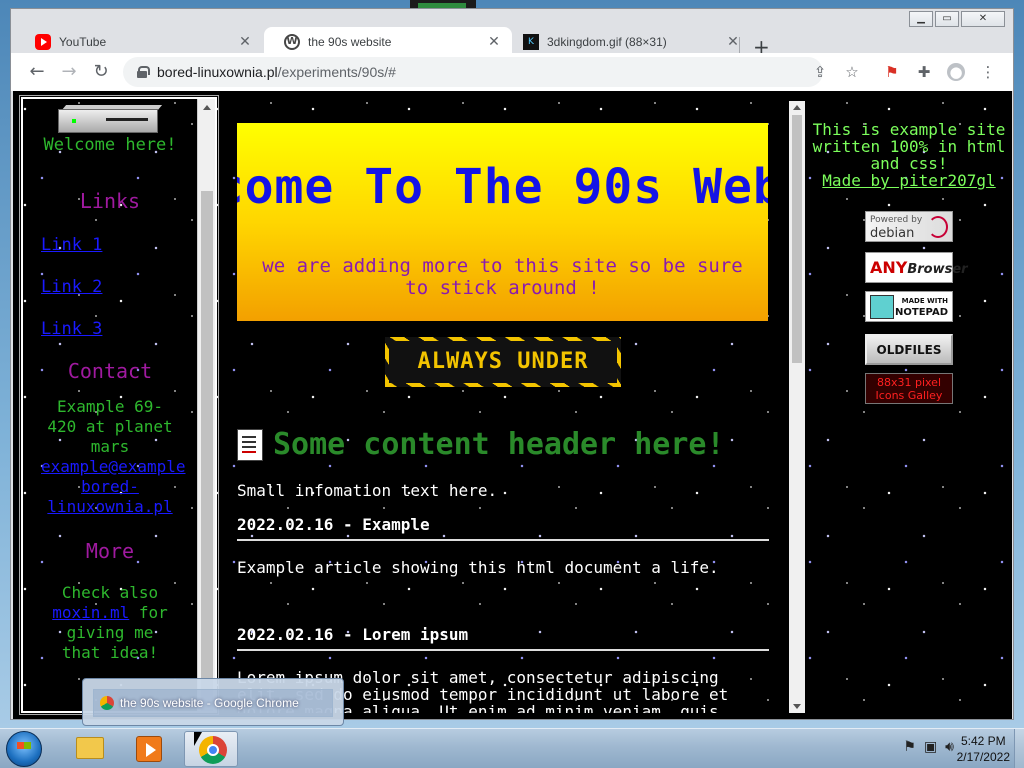 This screenshot has height=768, width=1024. I want to click on share-icon: ⇪, so click(820, 72).